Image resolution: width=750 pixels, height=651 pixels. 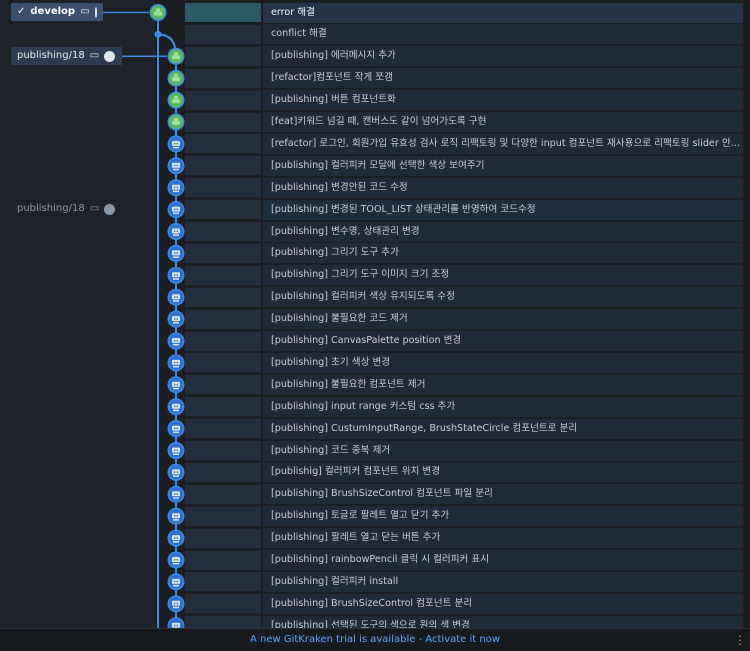 What do you see at coordinates (503, 297) in the screenshot?
I see `commit-message-row: [publishing] 컬러피커 색상 유지되도록 수정` at bounding box center [503, 297].